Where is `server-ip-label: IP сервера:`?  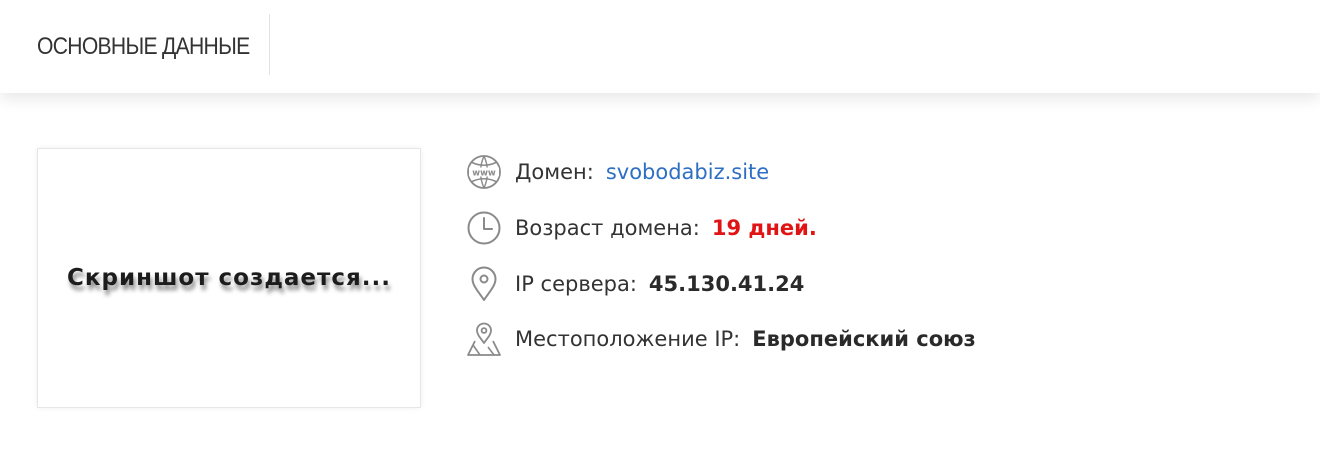
server-ip-label: IP сервера: is located at coordinates (576, 284).